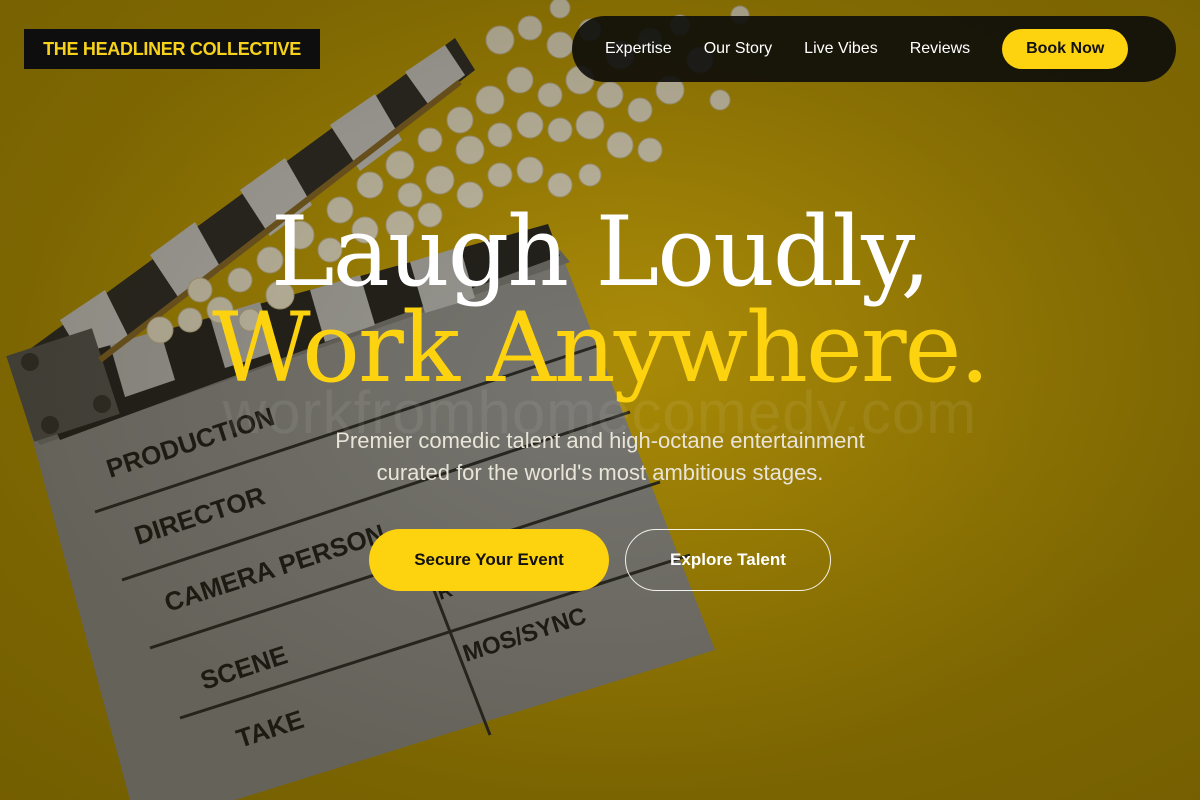  Describe the element at coordinates (600, 252) in the screenshot. I see `hero-headline-line1: Laugh Loudly,` at that location.